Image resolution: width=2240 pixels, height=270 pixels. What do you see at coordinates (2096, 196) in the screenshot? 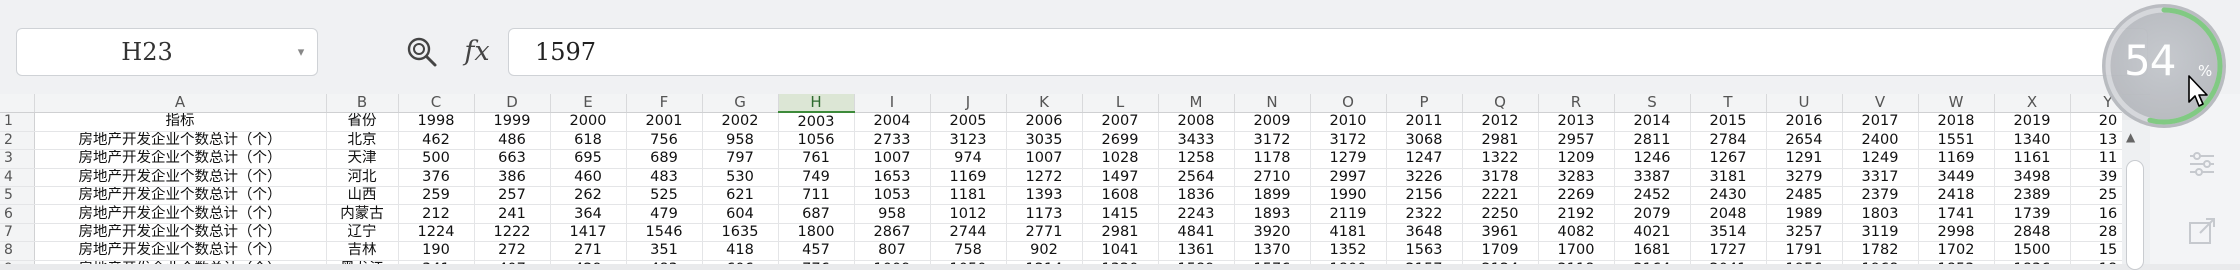
I see `grid-cell: 25` at bounding box center [2096, 196].